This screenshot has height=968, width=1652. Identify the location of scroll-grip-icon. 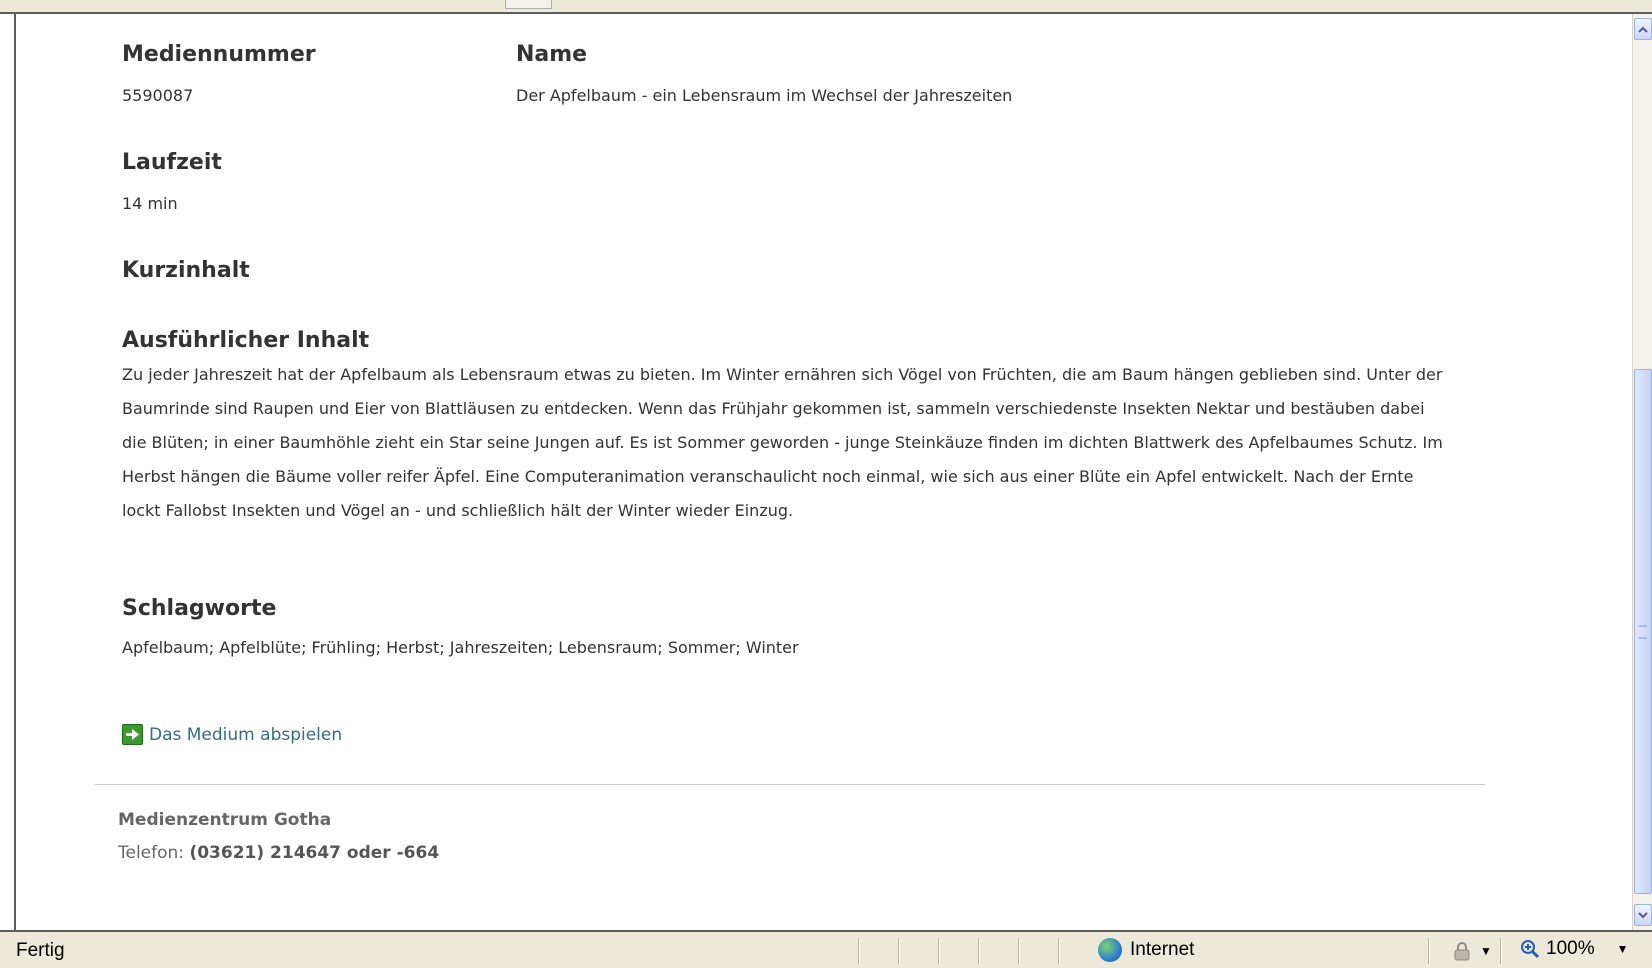
(1643, 632).